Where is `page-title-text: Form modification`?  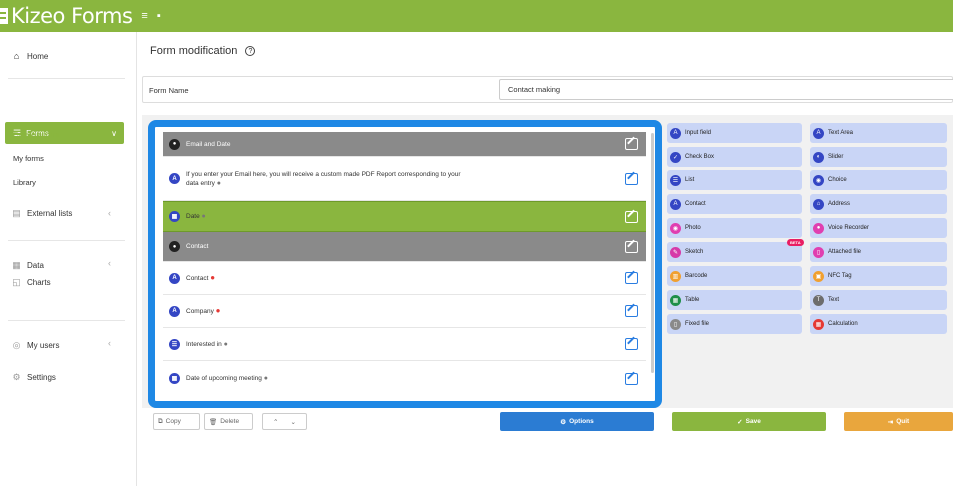
page-title-text: Form modification is located at coordinates (194, 51).